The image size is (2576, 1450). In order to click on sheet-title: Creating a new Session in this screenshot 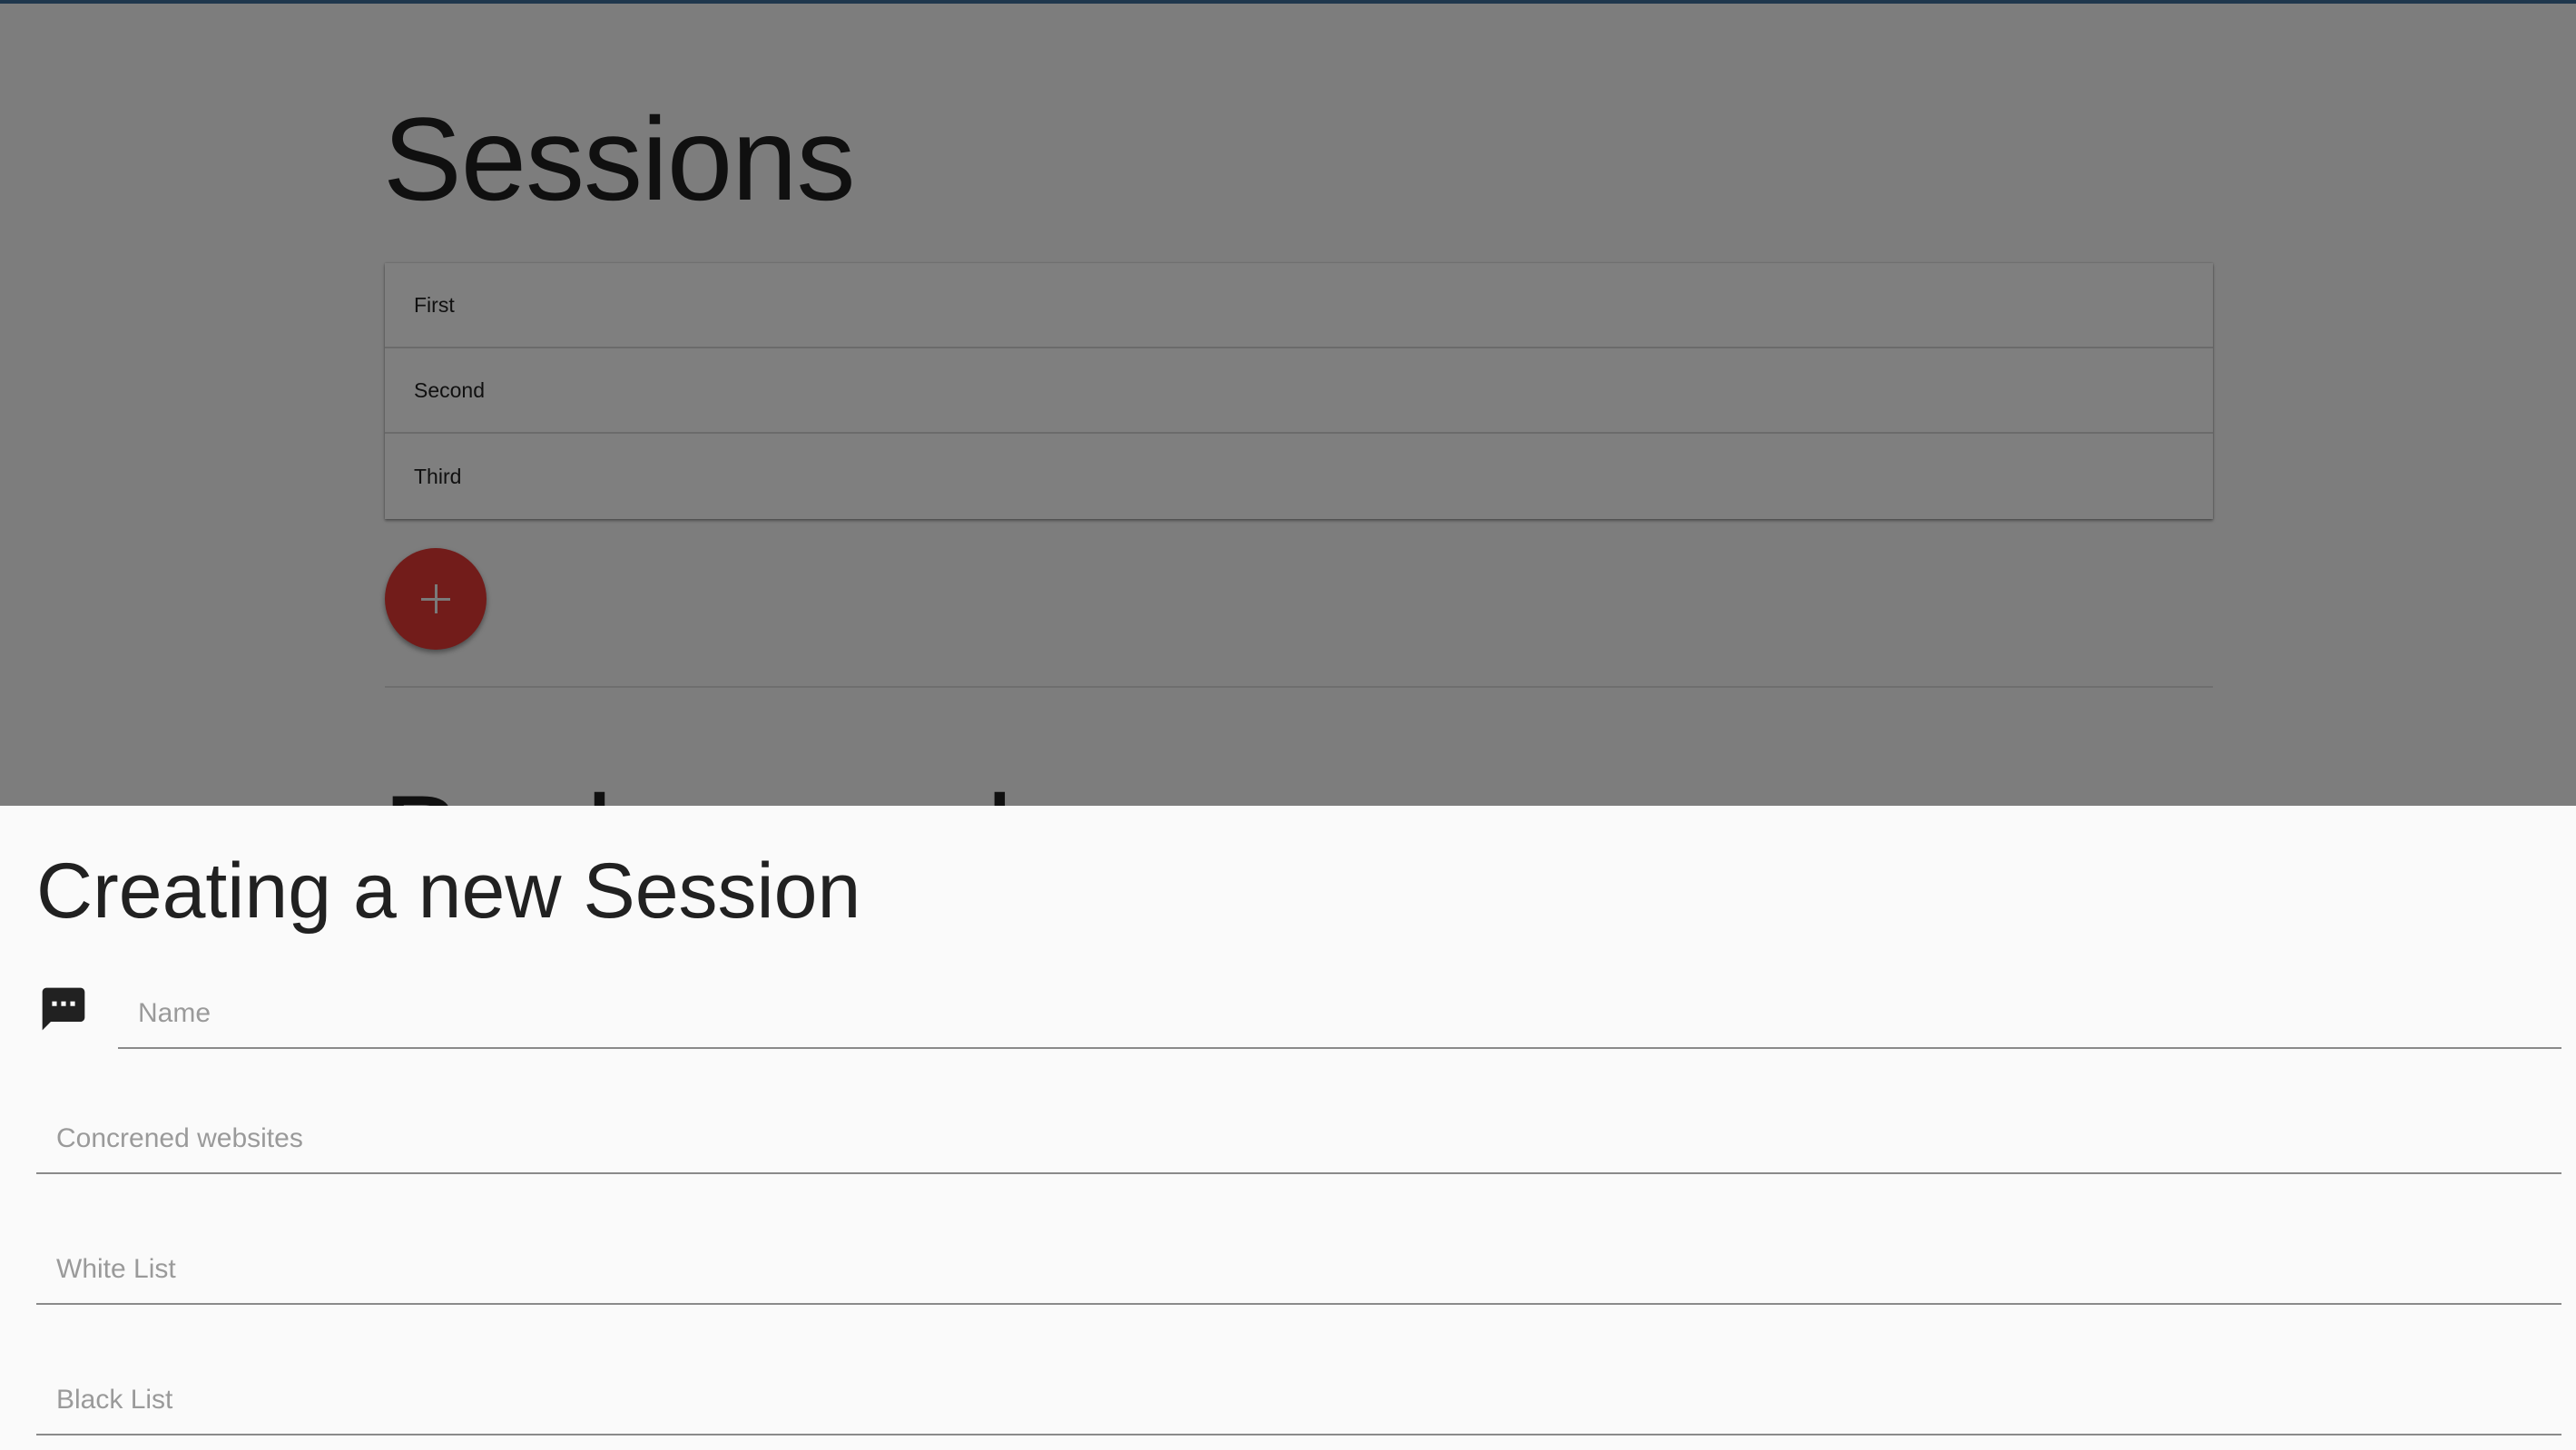, I will do `click(448, 891)`.